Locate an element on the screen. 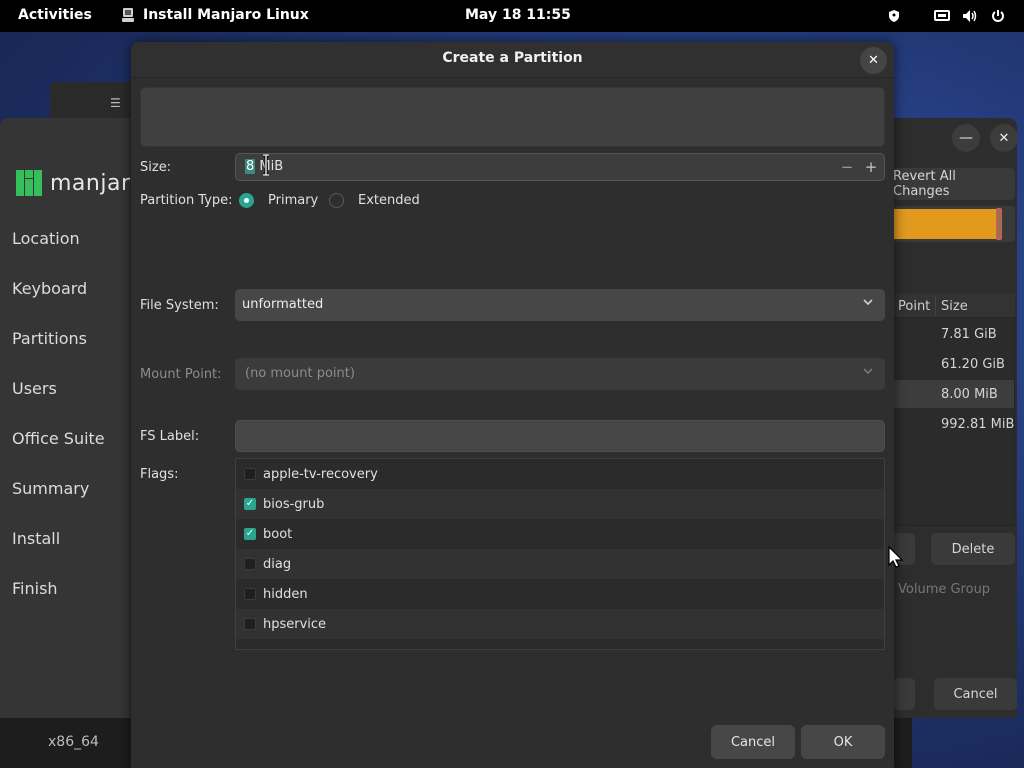  dialog-close-button: ✕ is located at coordinates (873, 60).